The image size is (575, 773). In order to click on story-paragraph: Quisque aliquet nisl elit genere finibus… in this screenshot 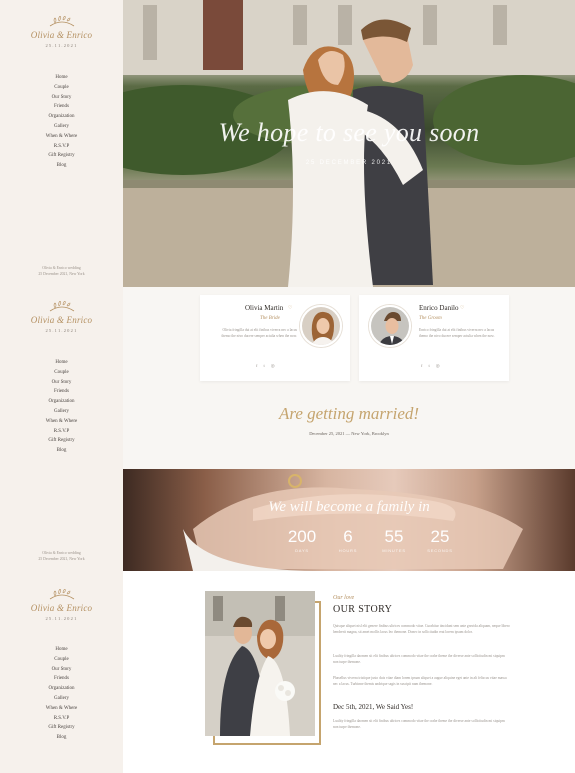, I will do `click(421, 629)`.